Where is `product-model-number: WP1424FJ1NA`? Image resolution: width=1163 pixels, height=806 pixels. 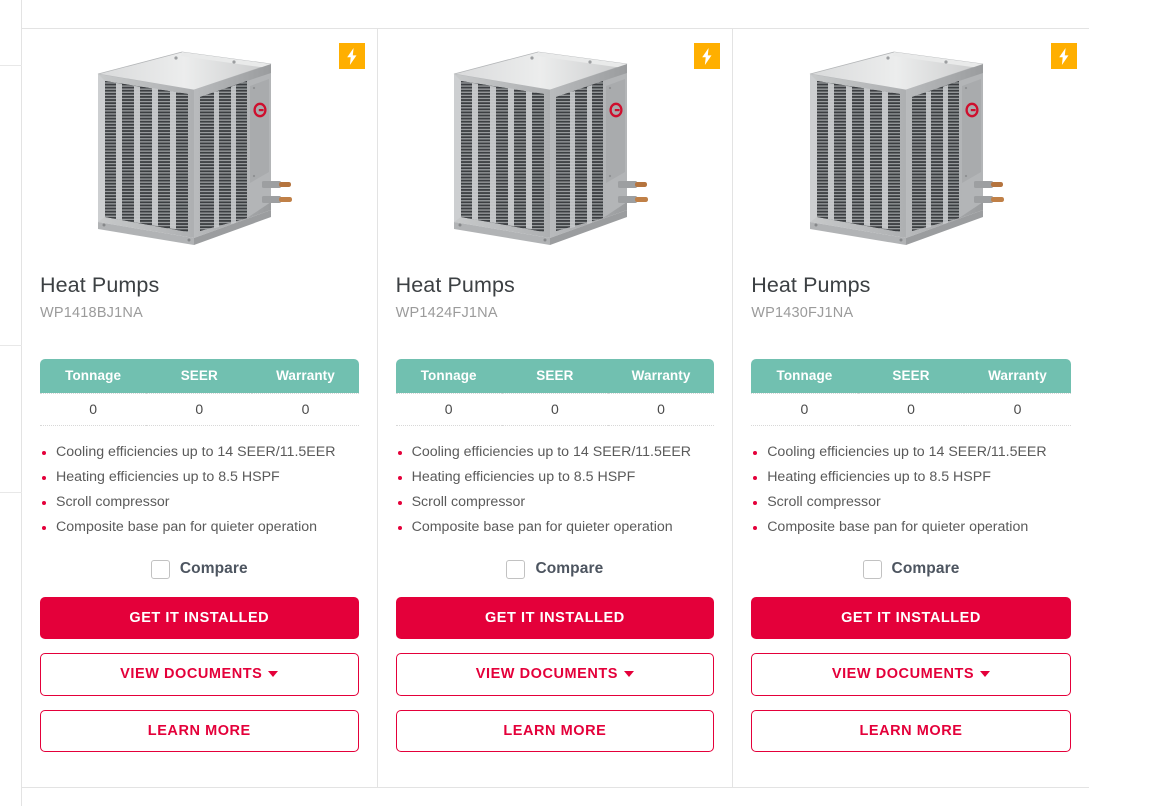 product-model-number: WP1424FJ1NA is located at coordinates (446, 312).